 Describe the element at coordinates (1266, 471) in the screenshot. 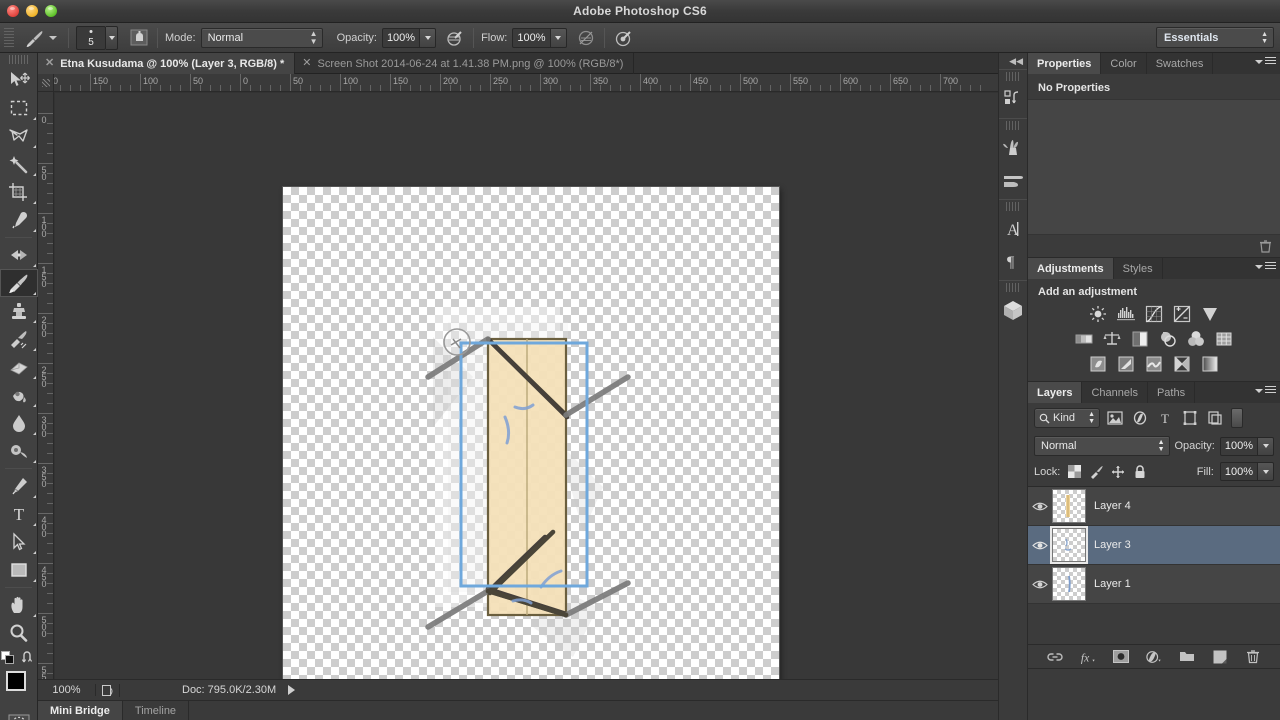

I see `layer-fill-dropdown` at that location.